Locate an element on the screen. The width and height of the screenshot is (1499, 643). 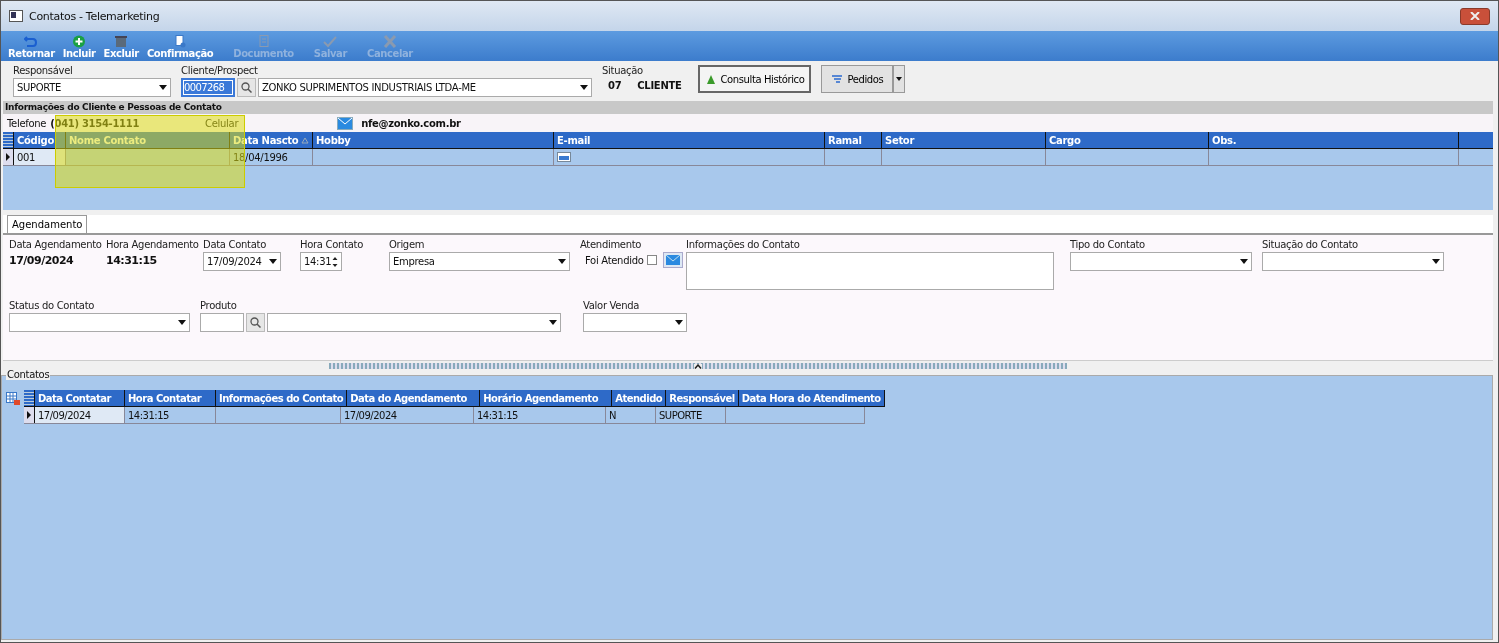
document-gear-icon is located at coordinates (180, 41).